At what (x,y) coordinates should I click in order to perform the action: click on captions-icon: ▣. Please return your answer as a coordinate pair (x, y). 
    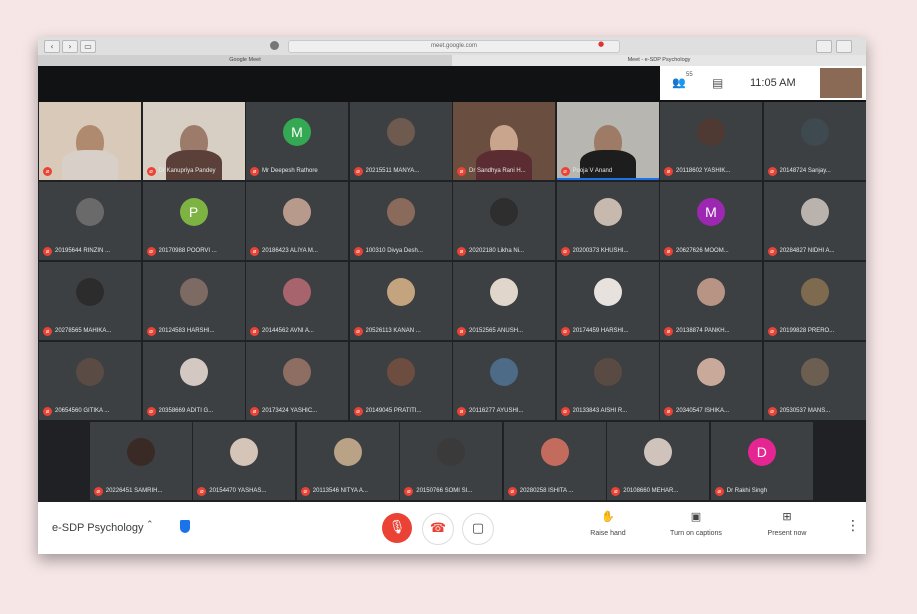
    Looking at the image, I should click on (696, 516).